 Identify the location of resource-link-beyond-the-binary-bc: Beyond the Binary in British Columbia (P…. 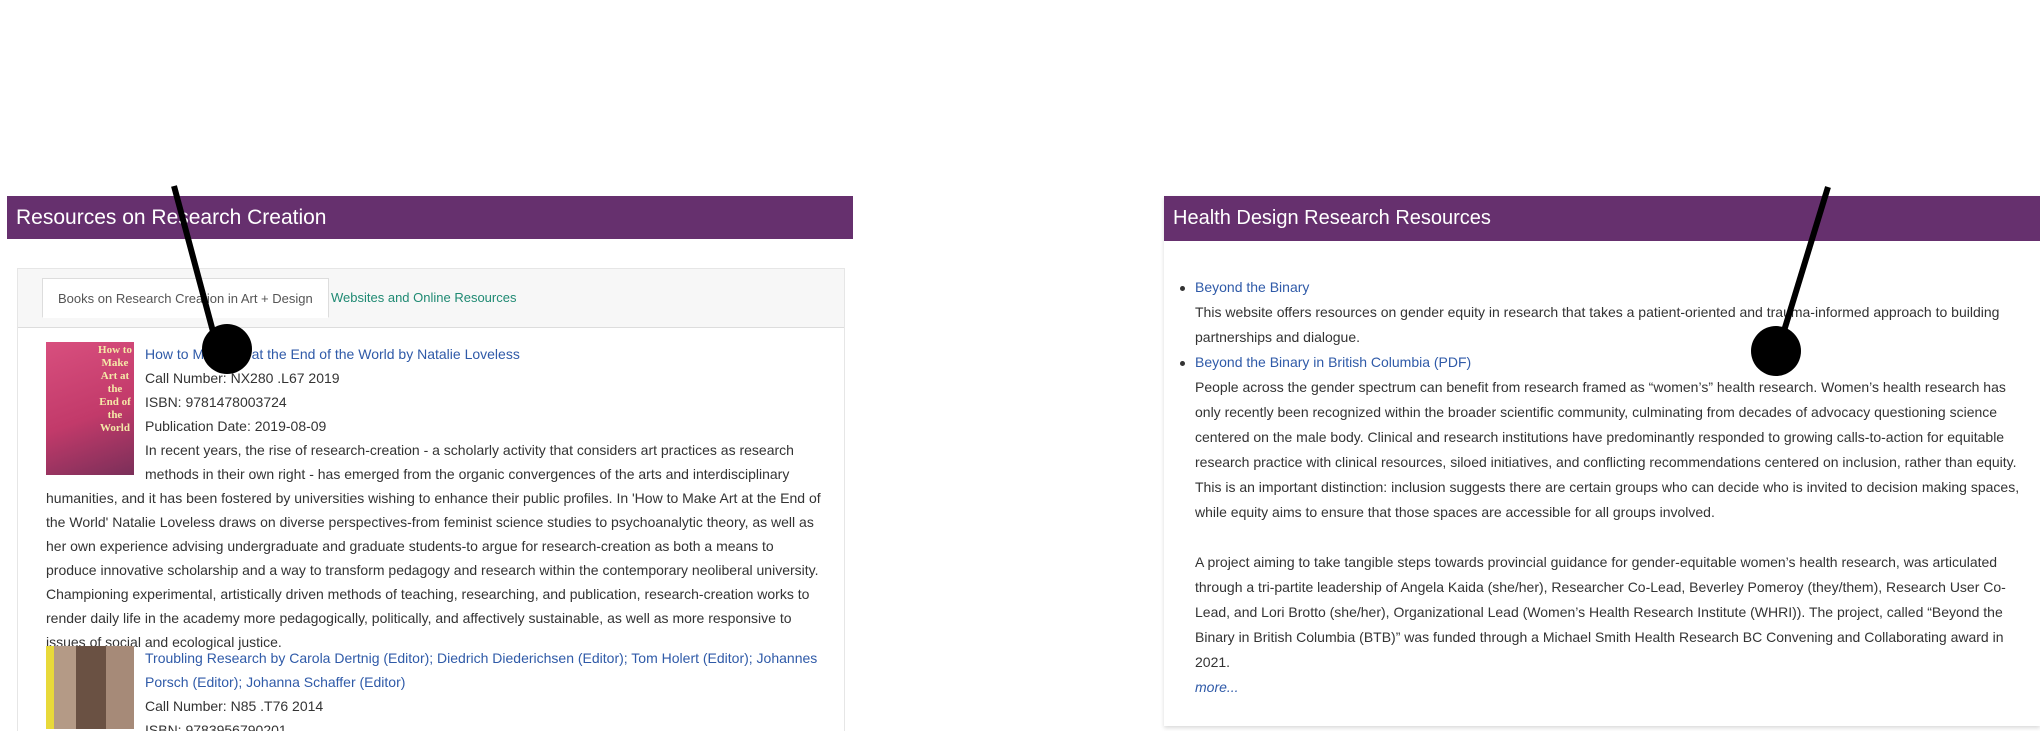
(1333, 362).